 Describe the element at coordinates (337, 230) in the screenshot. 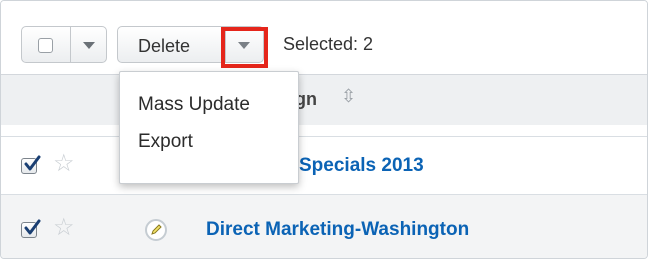

I see `record-link: Direct Marketing-Washington` at that location.